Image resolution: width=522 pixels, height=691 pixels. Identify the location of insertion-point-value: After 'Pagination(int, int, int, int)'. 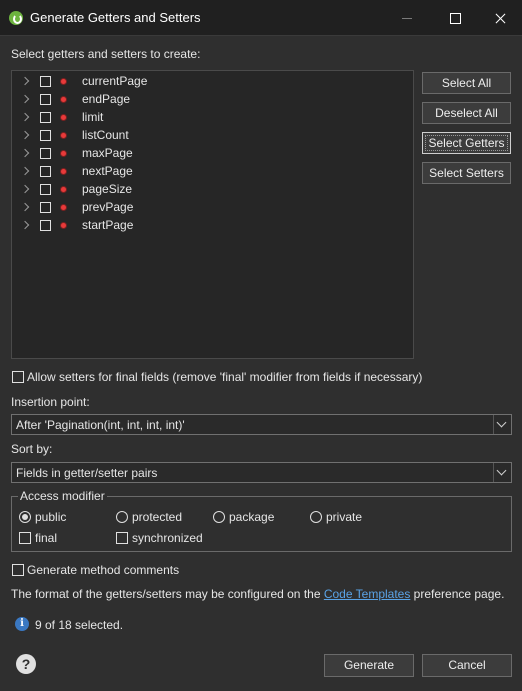
(100, 425).